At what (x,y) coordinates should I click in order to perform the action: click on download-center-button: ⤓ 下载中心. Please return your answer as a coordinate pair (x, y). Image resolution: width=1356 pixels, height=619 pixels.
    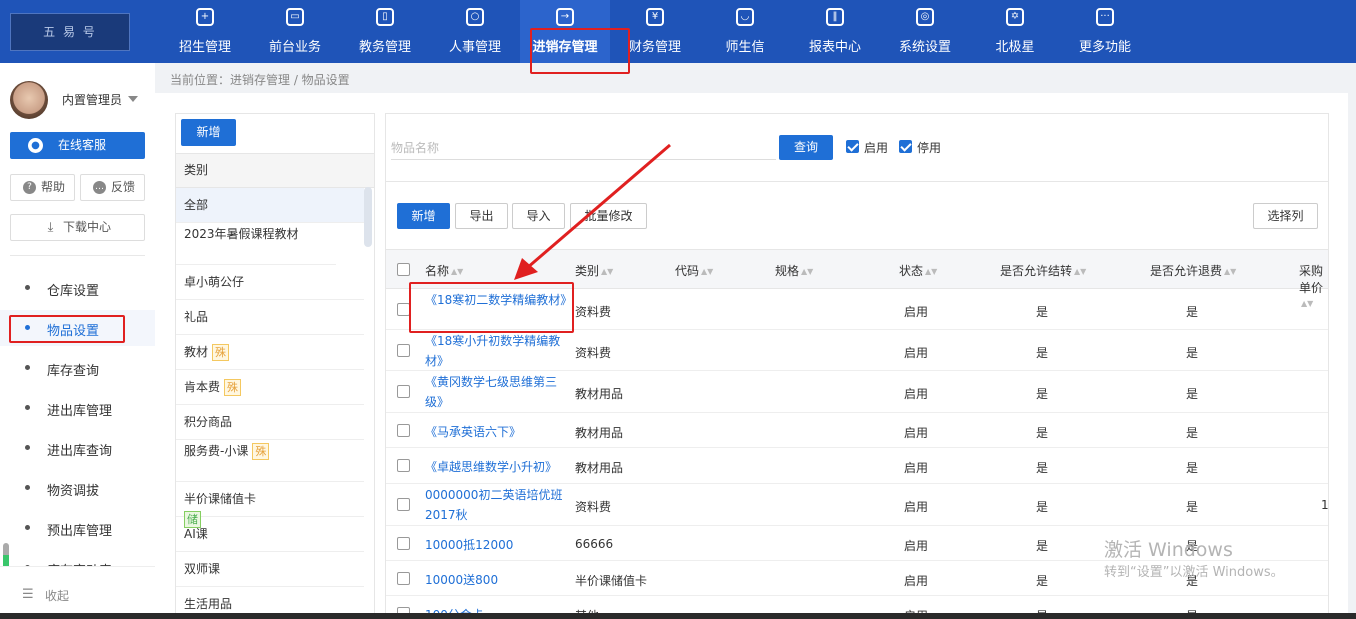
    Looking at the image, I should click on (77, 227).